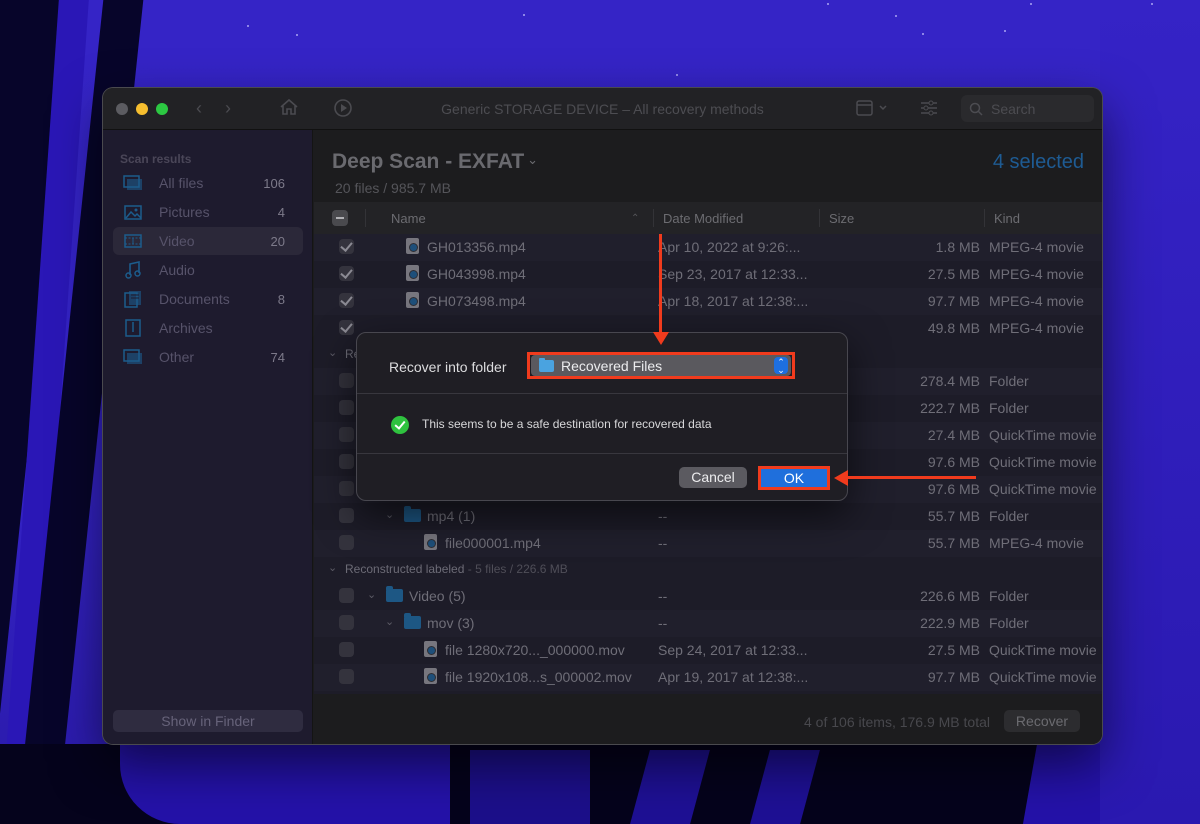 This screenshot has height=824, width=1200. I want to click on column-header-date: Date Modified, so click(703, 218).